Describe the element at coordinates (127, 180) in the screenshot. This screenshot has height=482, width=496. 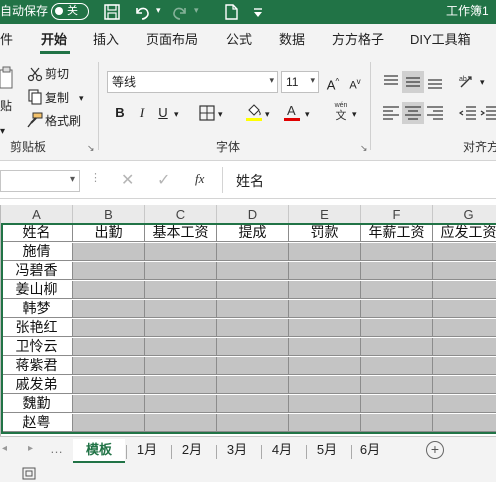
I see `cancel-icon: ✕` at that location.